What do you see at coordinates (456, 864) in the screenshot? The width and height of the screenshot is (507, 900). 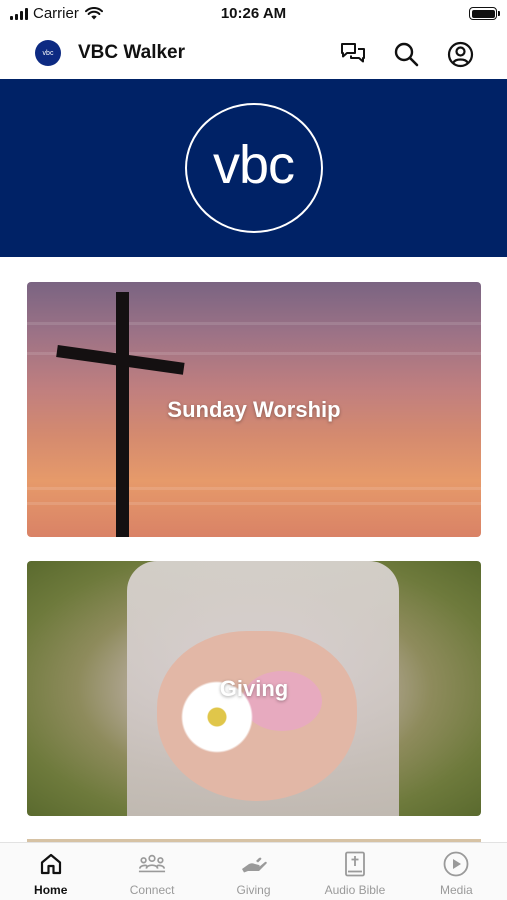 I see `play-circle-icon` at bounding box center [456, 864].